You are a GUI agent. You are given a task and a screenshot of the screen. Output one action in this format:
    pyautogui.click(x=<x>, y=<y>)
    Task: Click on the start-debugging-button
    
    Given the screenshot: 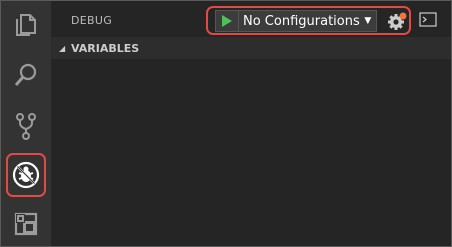 What is the action you would take?
    pyautogui.click(x=227, y=21)
    